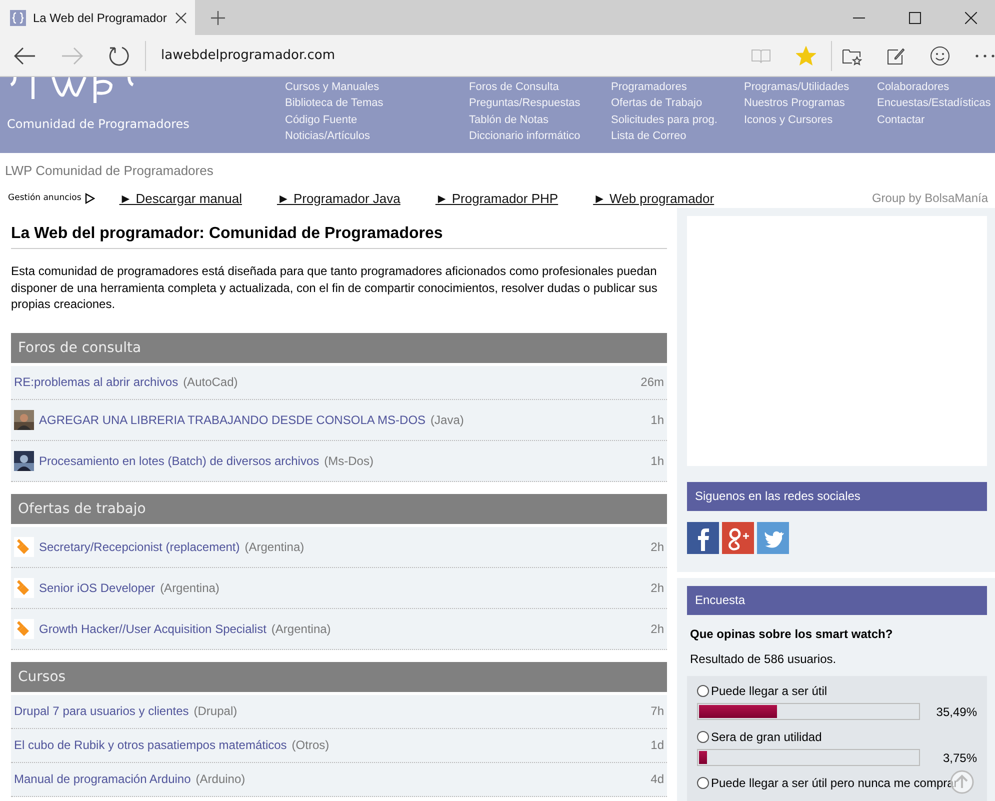 This screenshot has height=801, width=995. Describe the element at coordinates (339, 509) in the screenshot. I see `section-header: Ofertas de trabajo` at that location.